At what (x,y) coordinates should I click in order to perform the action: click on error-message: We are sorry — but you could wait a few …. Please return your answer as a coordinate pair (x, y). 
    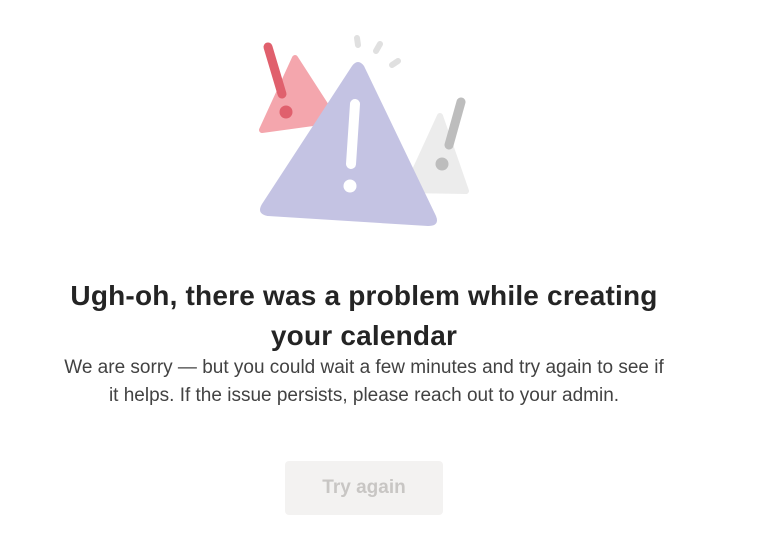
    Looking at the image, I should click on (364, 381).